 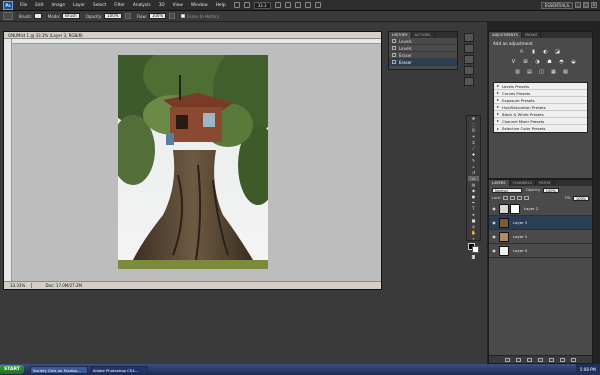 I want to click on dodge-tool-icon: ●, so click(x=473, y=196).